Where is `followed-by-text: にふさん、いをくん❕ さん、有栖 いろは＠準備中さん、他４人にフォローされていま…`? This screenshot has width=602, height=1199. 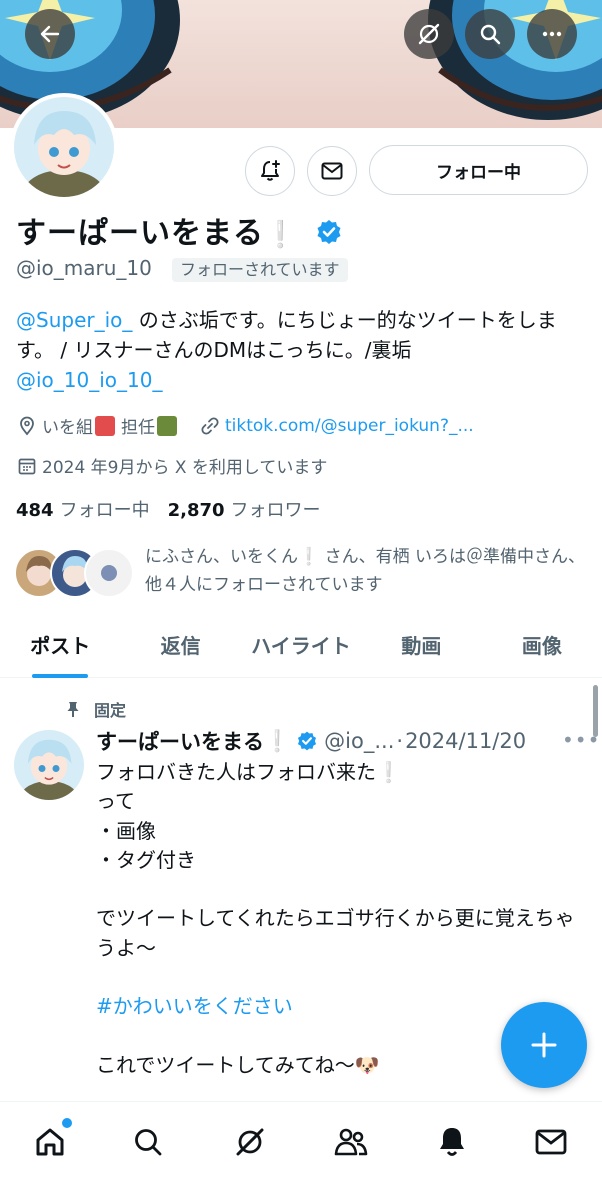 followed-by-text: にふさん、いをくん❕ さん、有栖 いろは＠準備中さん、他４人にフォローされていま… is located at coordinates (365, 571).